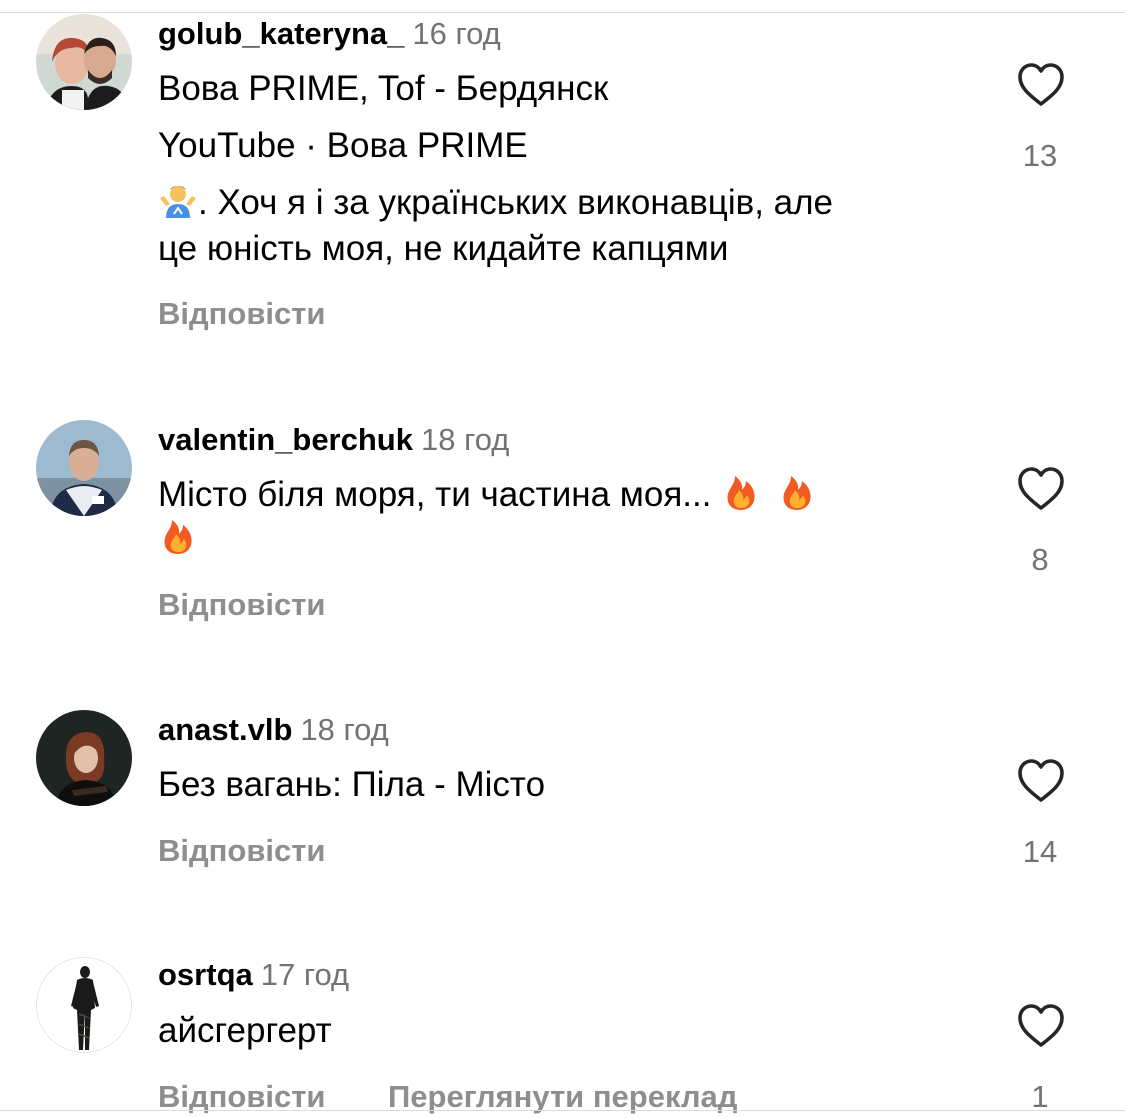 The height and width of the screenshot is (1118, 1125). I want to click on comment-text-line: Вова PRIME, Tof - Бердянск, so click(383, 88).